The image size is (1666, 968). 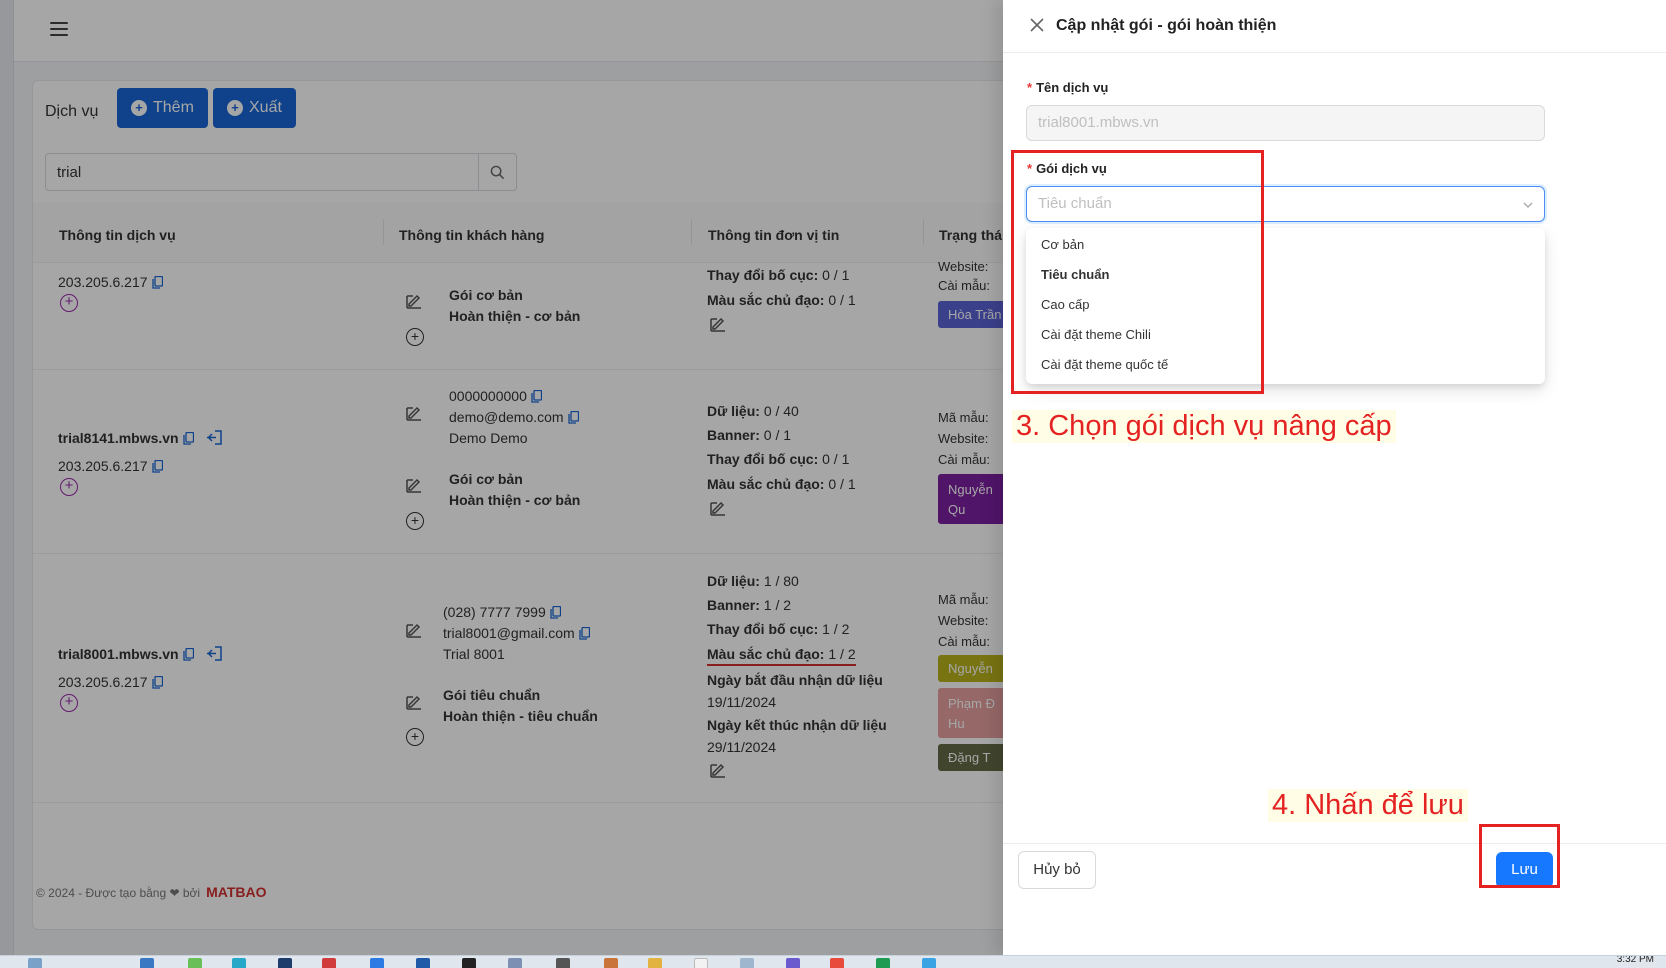 What do you see at coordinates (1204, 426) in the screenshot?
I see `annotation-step3: 3. Chọn gói dịch vụ nâng cấp` at bounding box center [1204, 426].